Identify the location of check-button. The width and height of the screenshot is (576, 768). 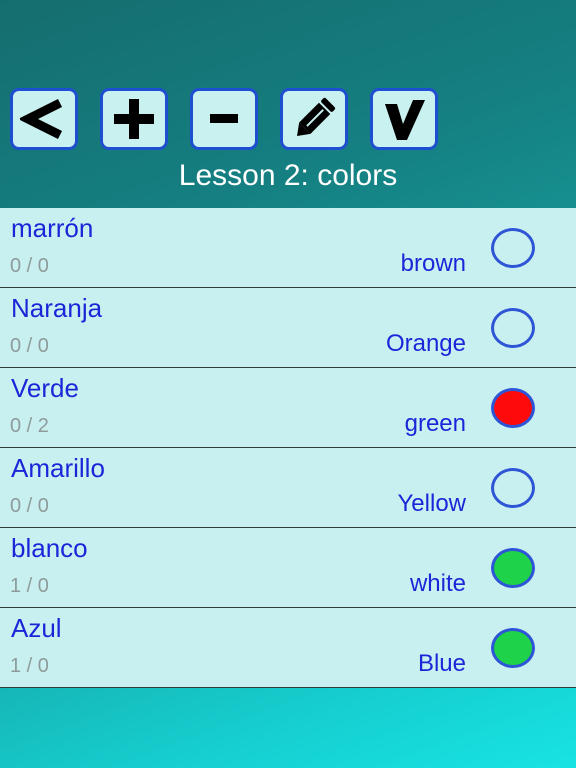
(404, 119).